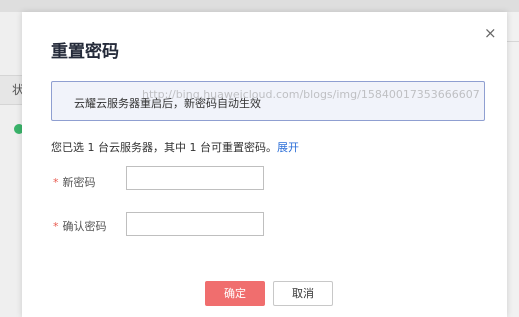  What do you see at coordinates (513, 164) in the screenshot?
I see `background-right-panel` at bounding box center [513, 164].